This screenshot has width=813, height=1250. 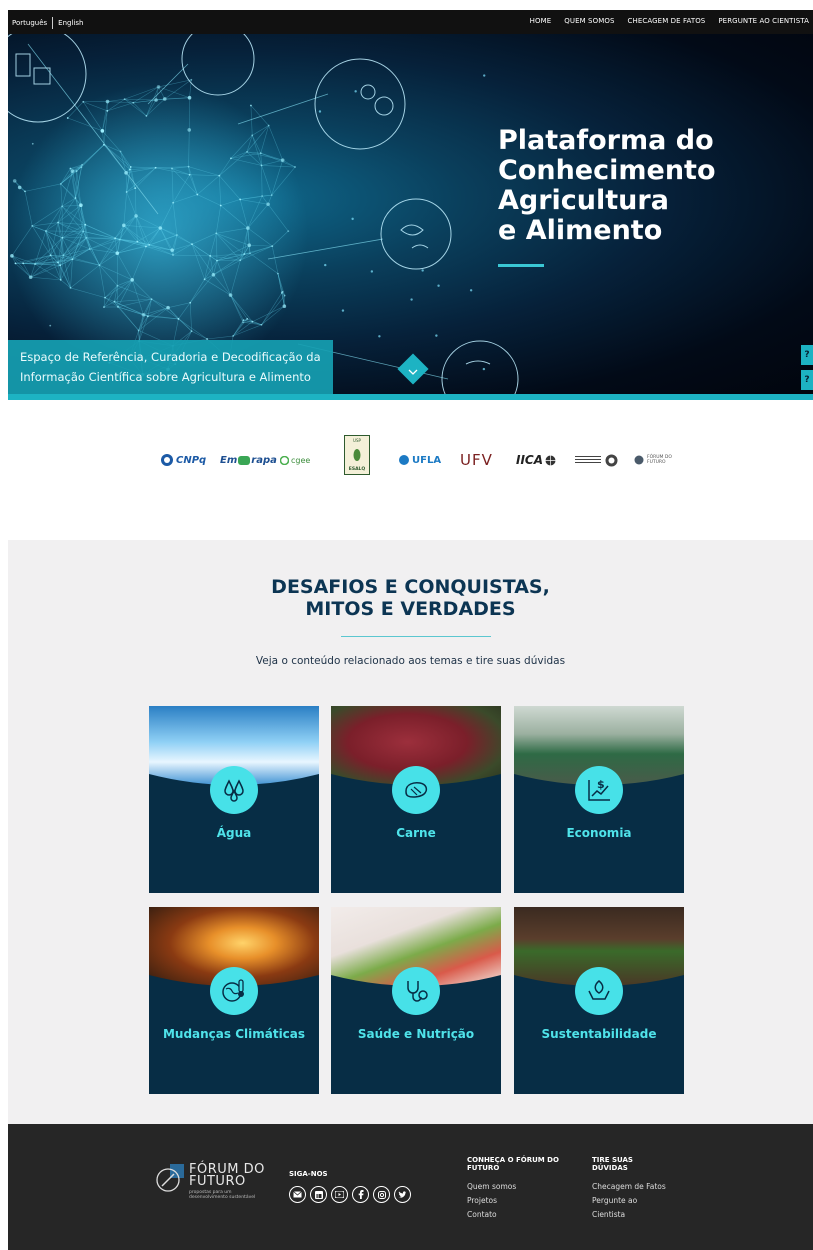 What do you see at coordinates (357, 440) in the screenshot?
I see `esalq-top-text: USP` at bounding box center [357, 440].